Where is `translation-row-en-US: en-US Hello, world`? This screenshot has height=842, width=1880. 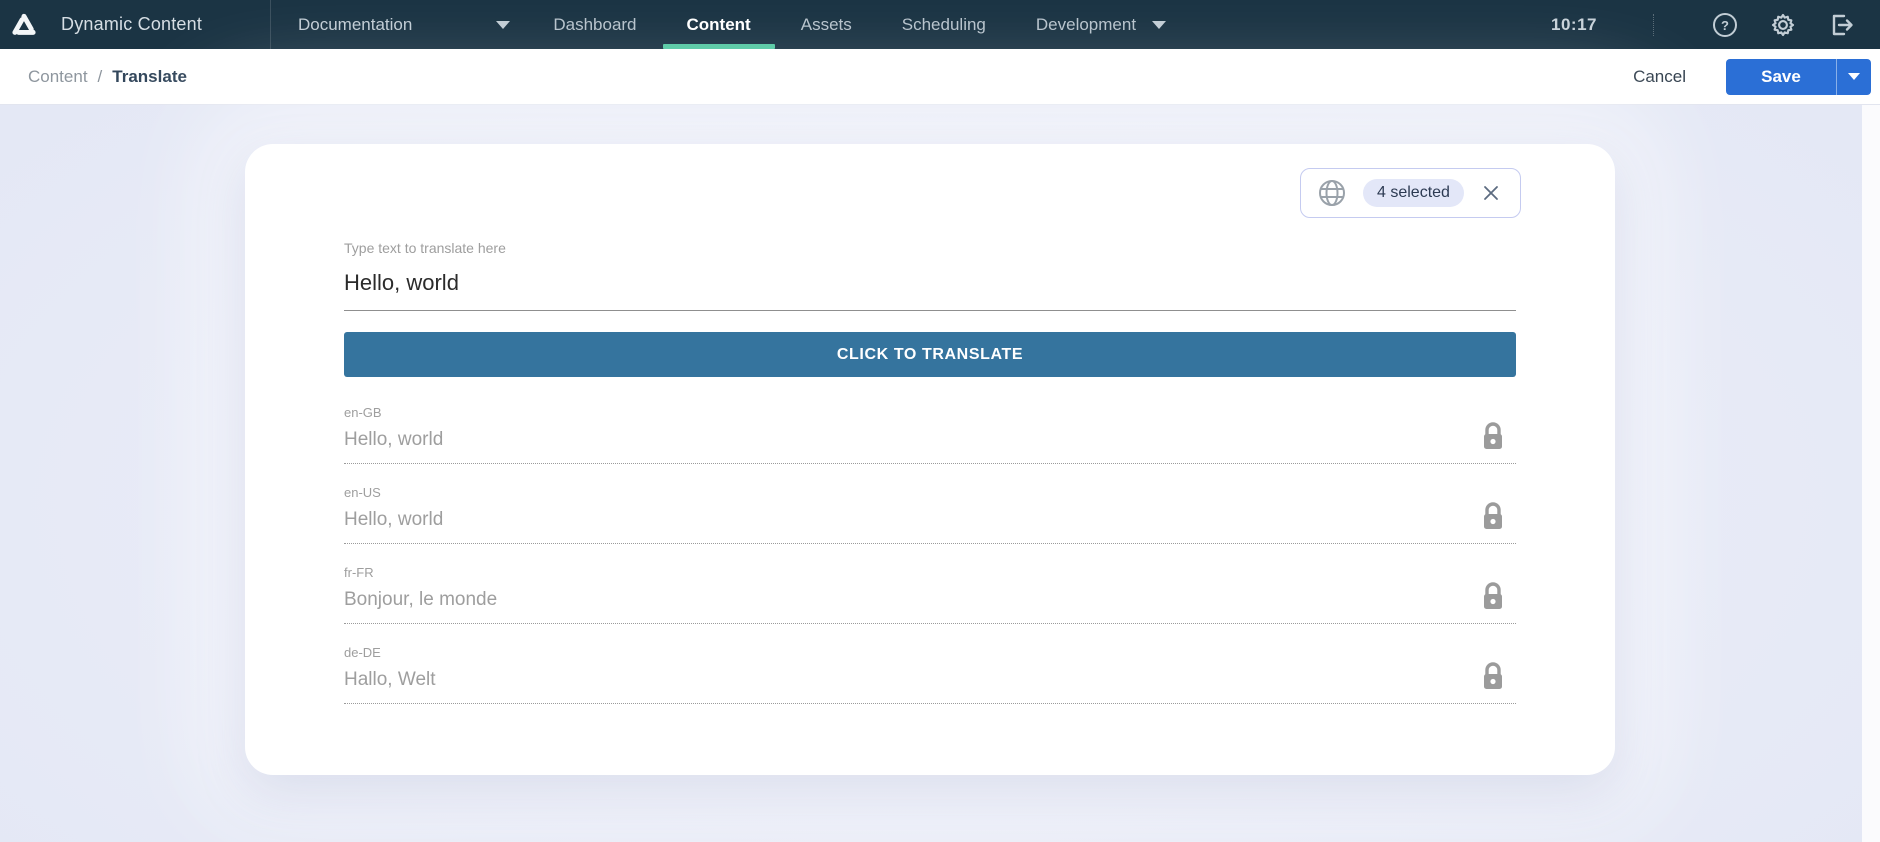 translation-row-en-US: en-US Hello, world is located at coordinates (930, 525).